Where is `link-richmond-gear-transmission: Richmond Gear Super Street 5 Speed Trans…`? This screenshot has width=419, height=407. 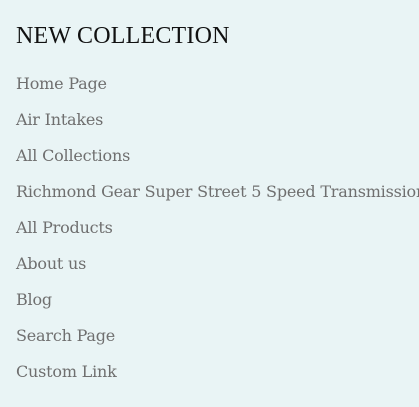 link-richmond-gear-transmission: Richmond Gear Super Street 5 Speed Trans… is located at coordinates (217, 192).